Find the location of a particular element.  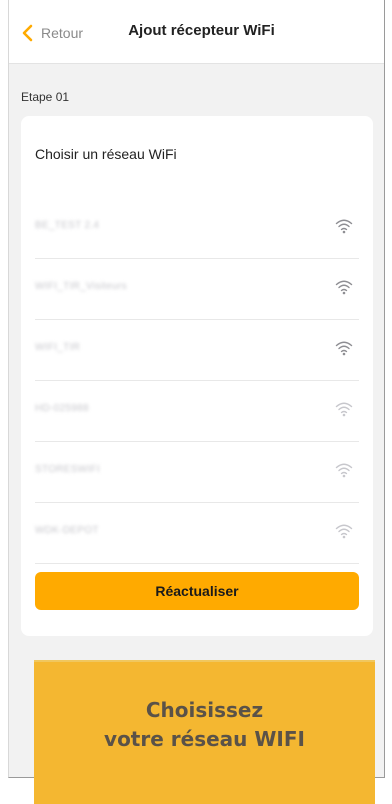

network-ssid: WIFI_TIR_Visiteurs is located at coordinates (81, 286).